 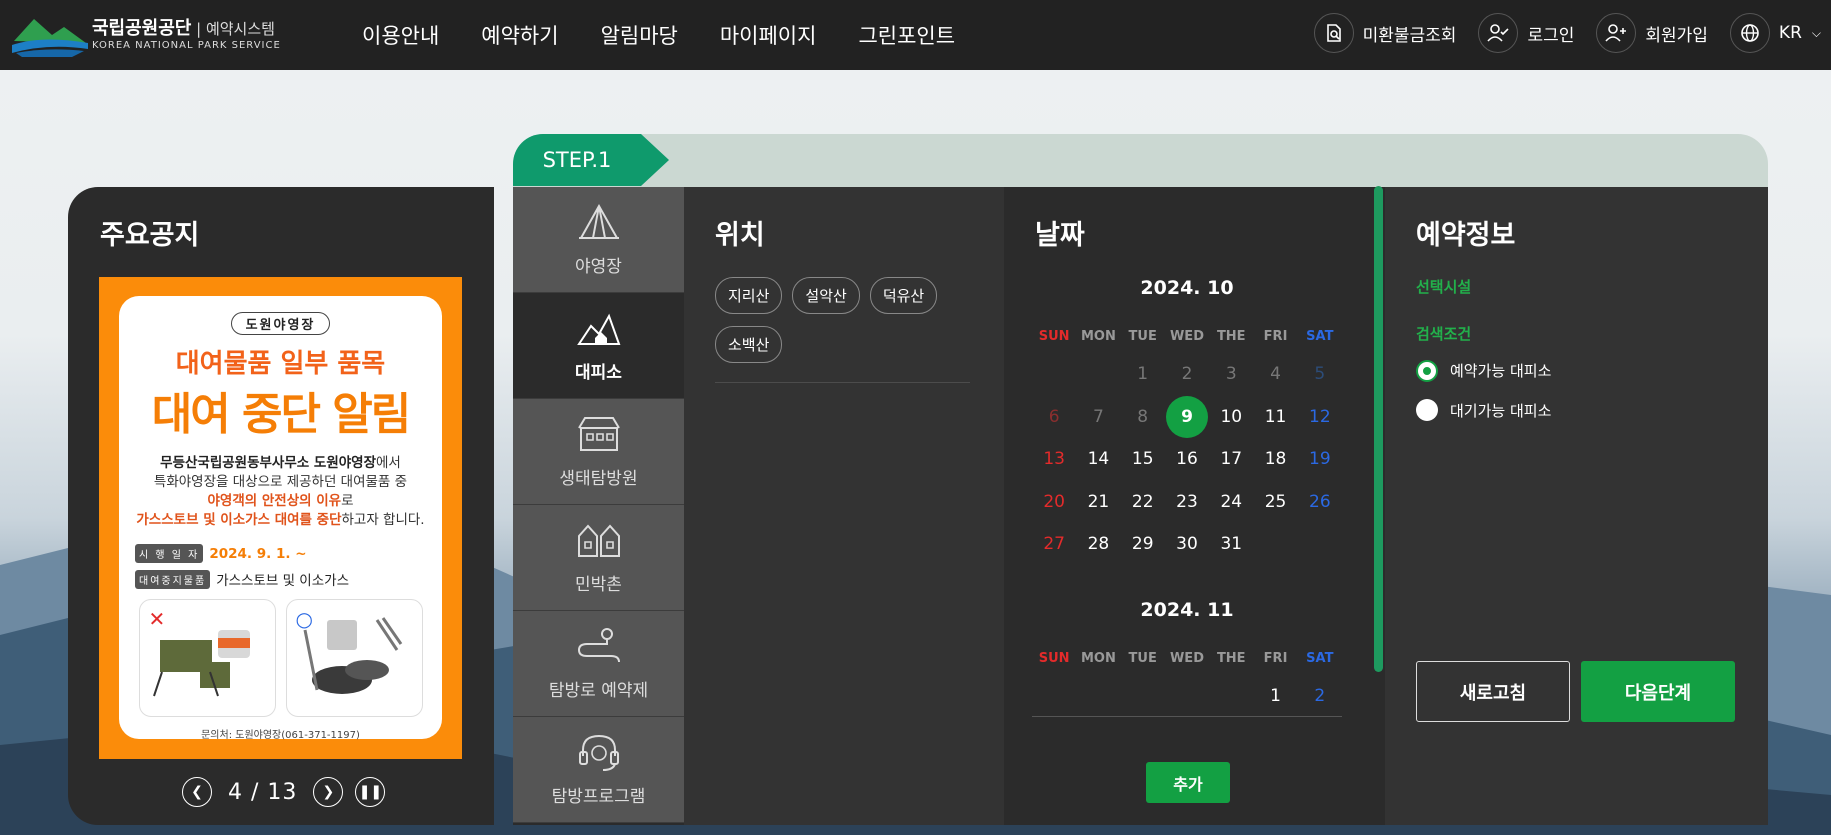 What do you see at coordinates (1320, 459) in the screenshot?
I see `calendar-day: 19` at bounding box center [1320, 459].